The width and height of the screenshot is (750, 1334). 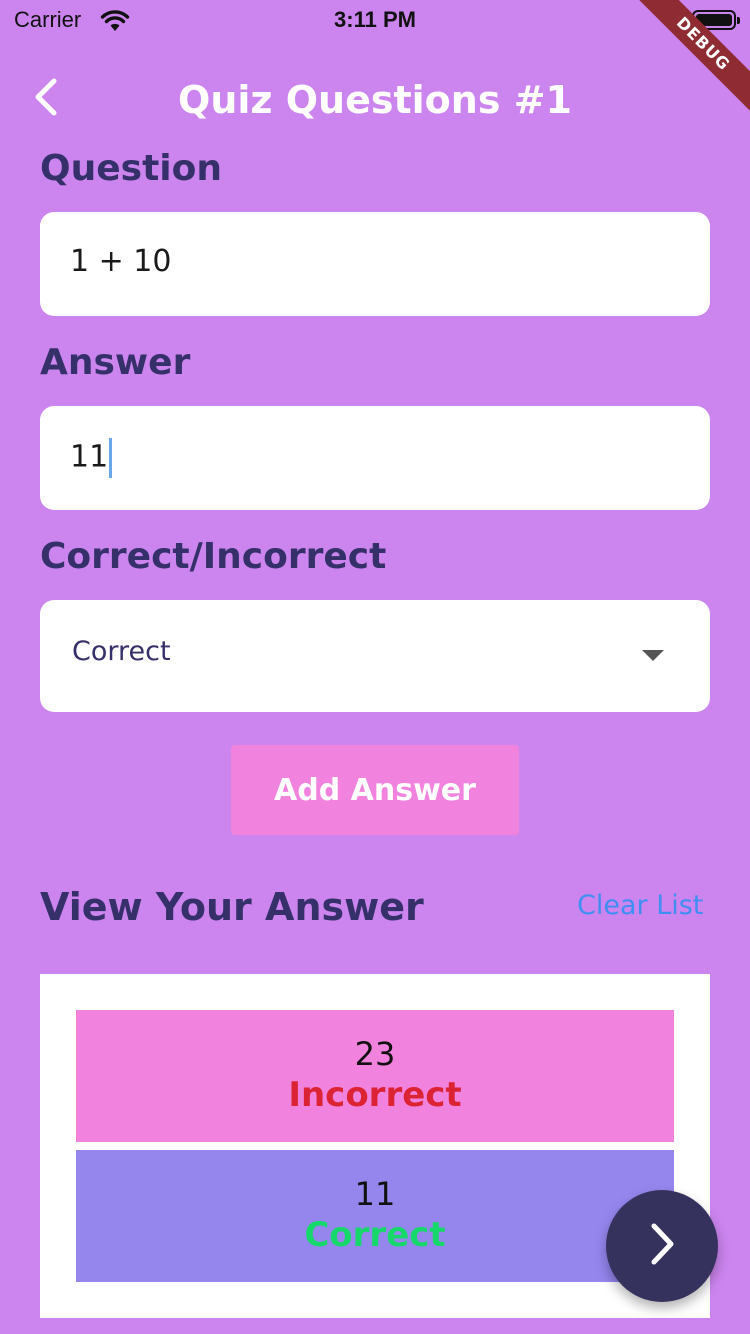 I want to click on app-bar: Quiz Questions #1, so click(x=375, y=100).